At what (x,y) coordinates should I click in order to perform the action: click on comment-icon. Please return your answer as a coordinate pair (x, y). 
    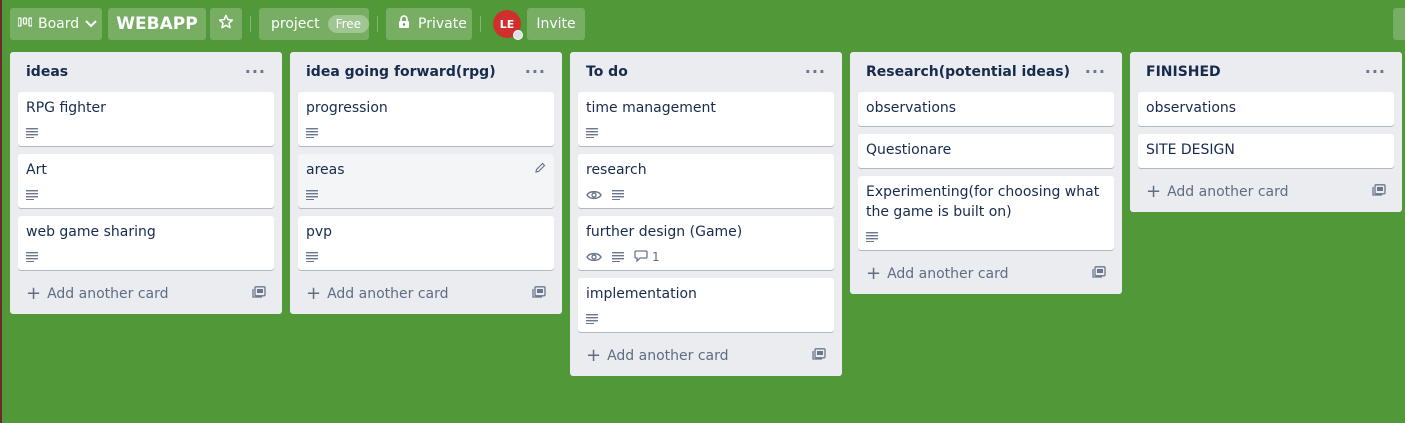
    Looking at the image, I should click on (641, 257).